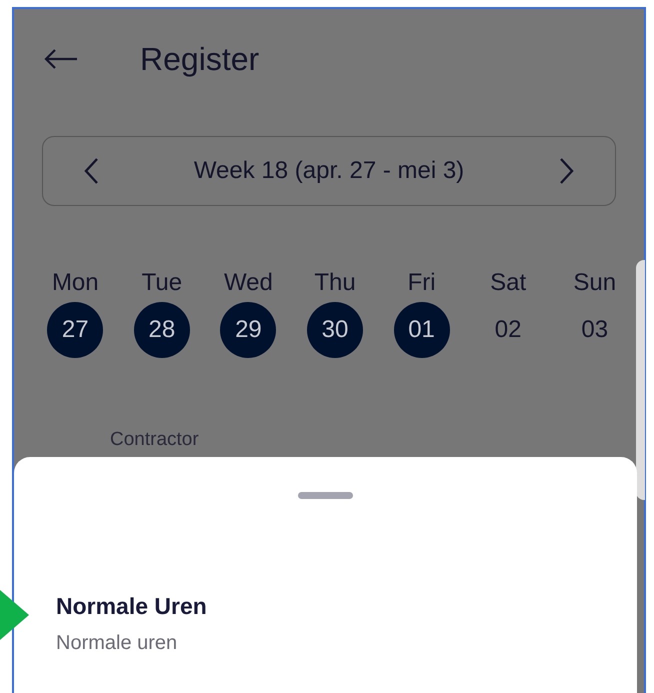 This screenshot has width=654, height=693. What do you see at coordinates (594, 330) in the screenshot?
I see `date-button: 03` at bounding box center [594, 330].